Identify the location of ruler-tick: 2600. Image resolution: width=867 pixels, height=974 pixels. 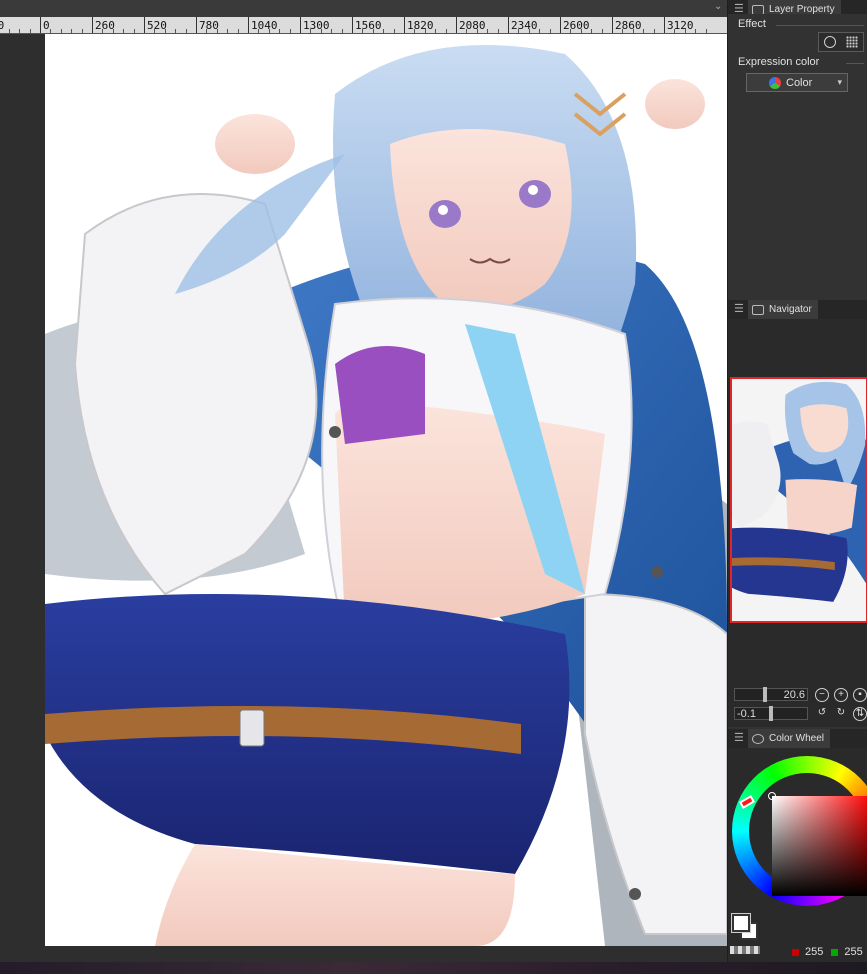
(575, 25).